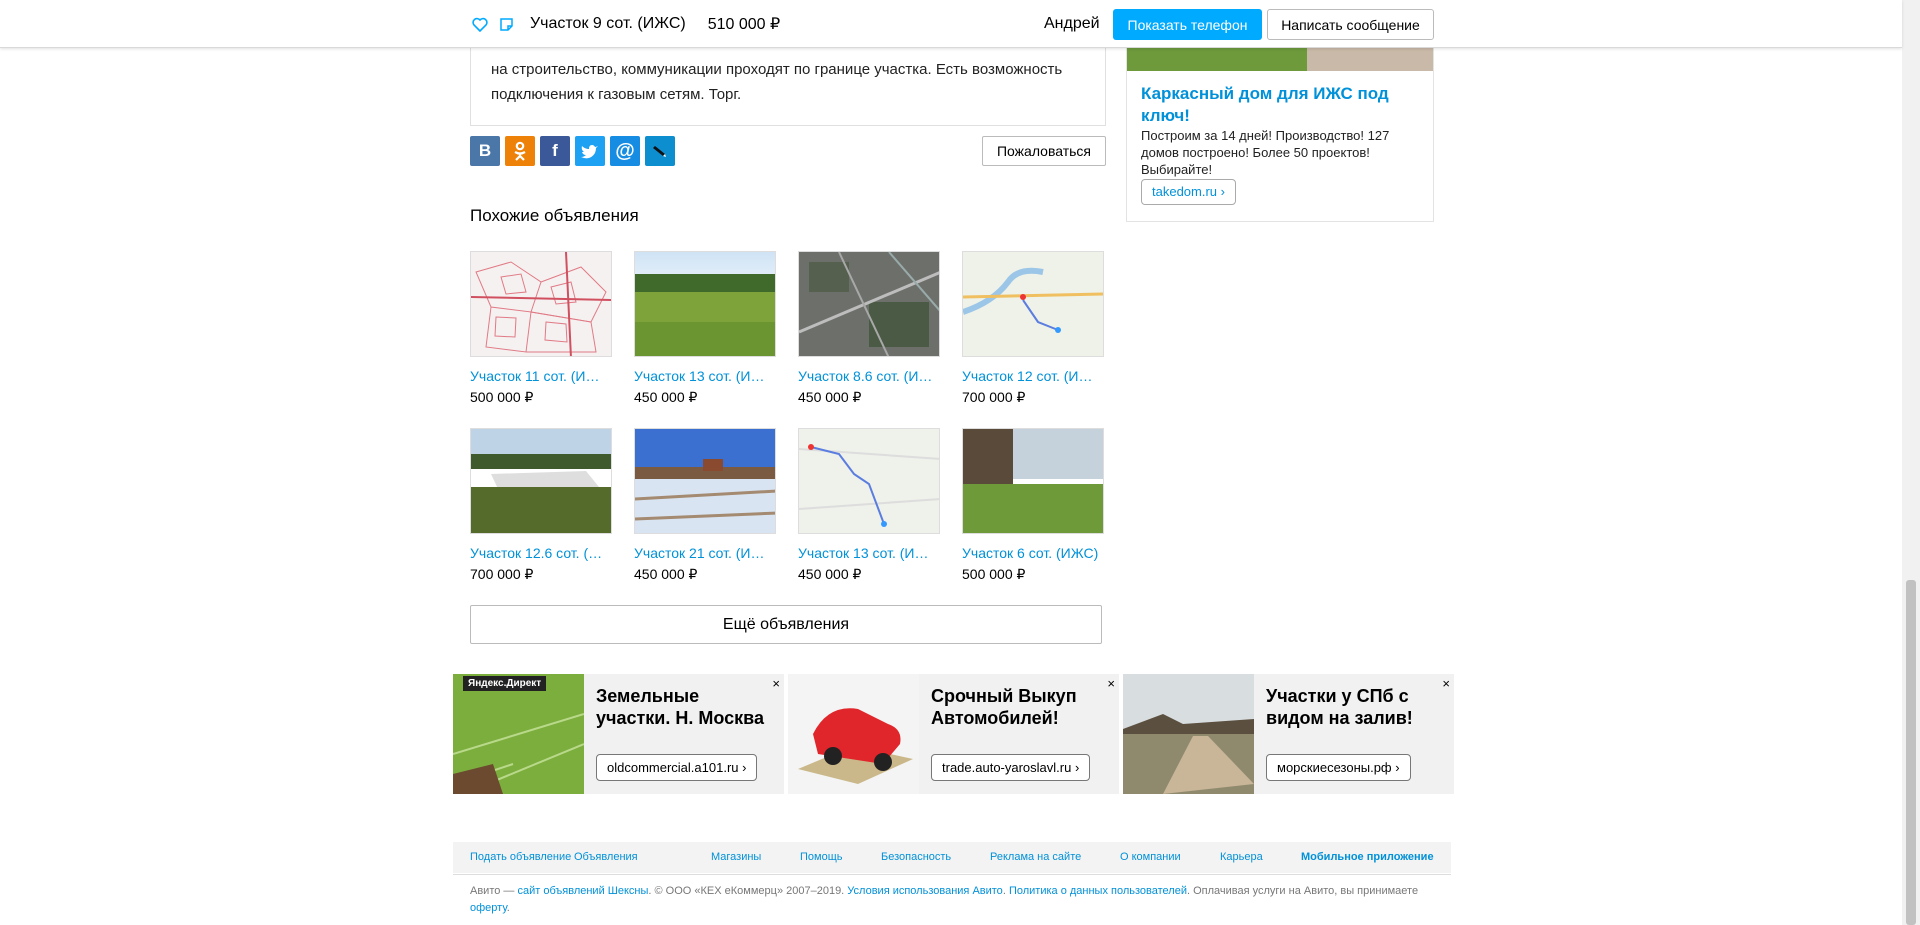 This screenshot has width=1920, height=925. What do you see at coordinates (736, 857) in the screenshot?
I see `footer-link-shops: Магазины` at bounding box center [736, 857].